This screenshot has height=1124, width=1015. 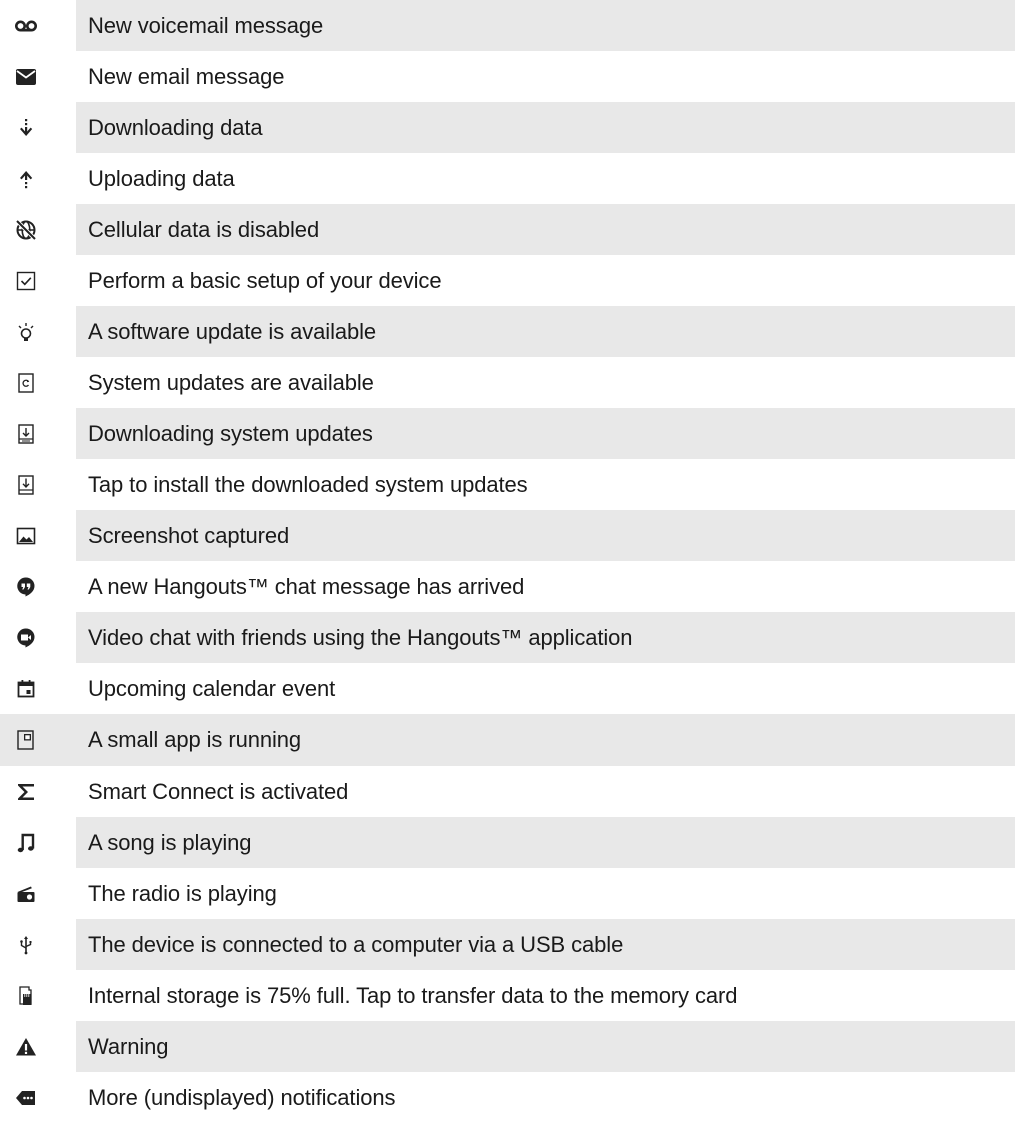 I want to click on storage-icon, so click(x=38, y=995).